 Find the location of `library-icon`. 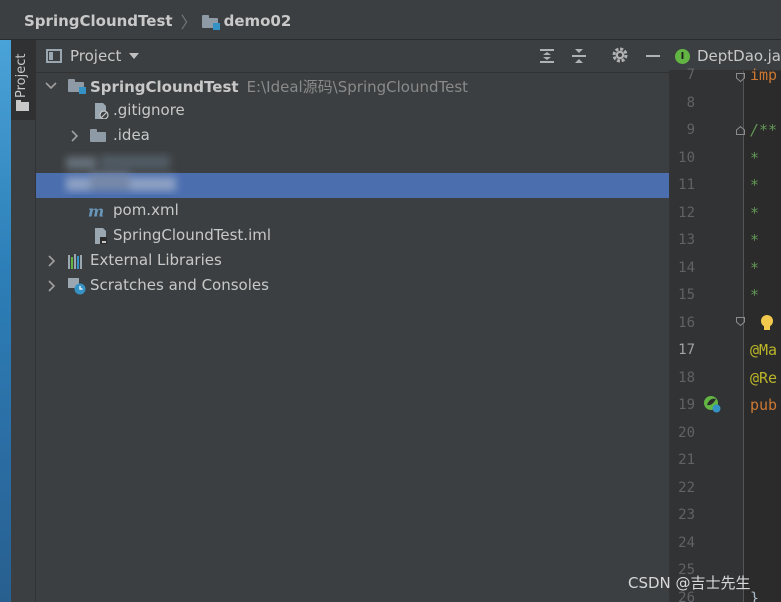

library-icon is located at coordinates (75, 261).